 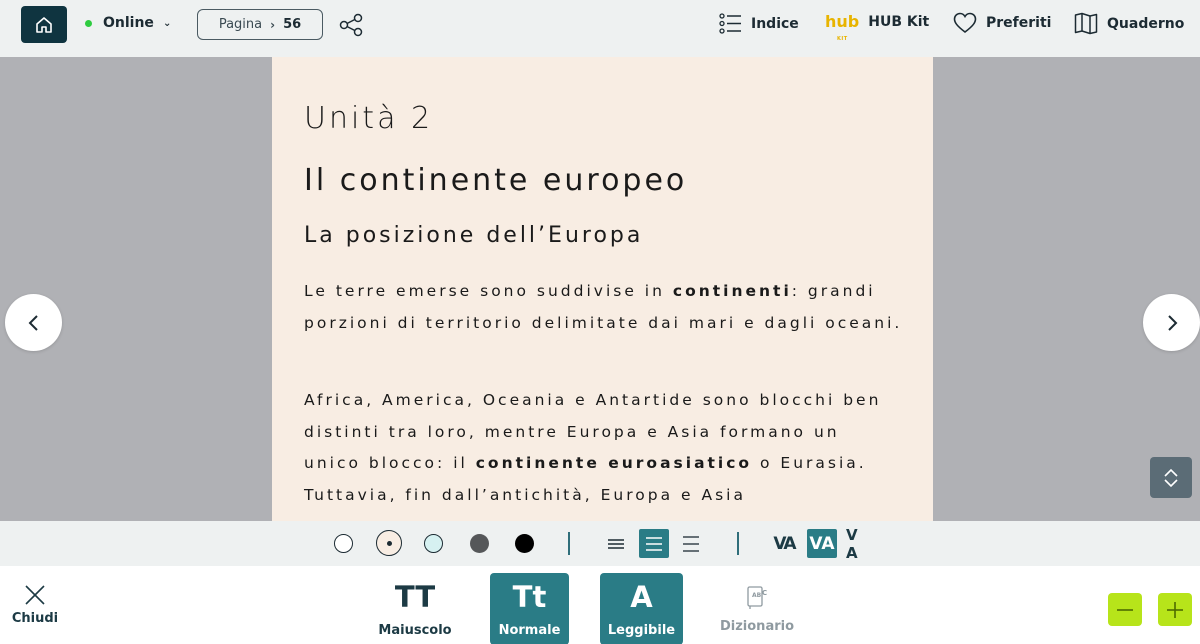 What do you see at coordinates (899, 22) in the screenshot?
I see `hubkit-label: HUB Kit` at bounding box center [899, 22].